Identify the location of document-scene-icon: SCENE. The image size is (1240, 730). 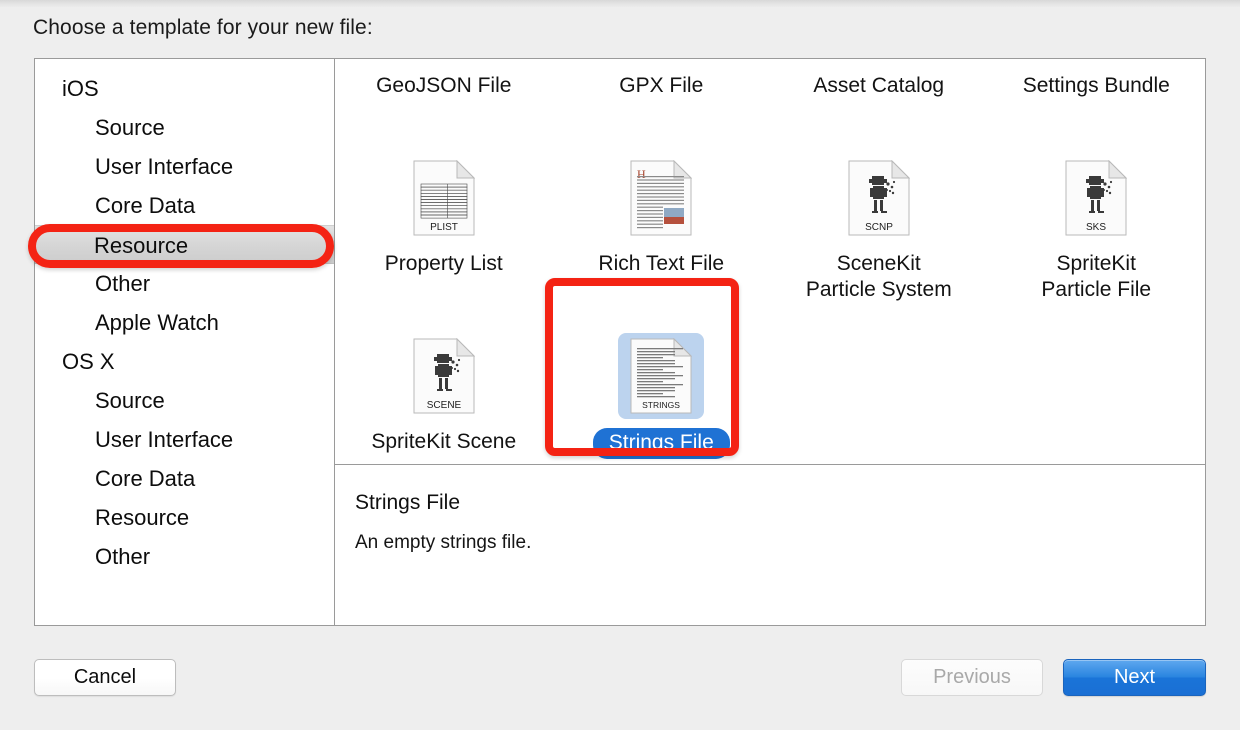
(444, 376).